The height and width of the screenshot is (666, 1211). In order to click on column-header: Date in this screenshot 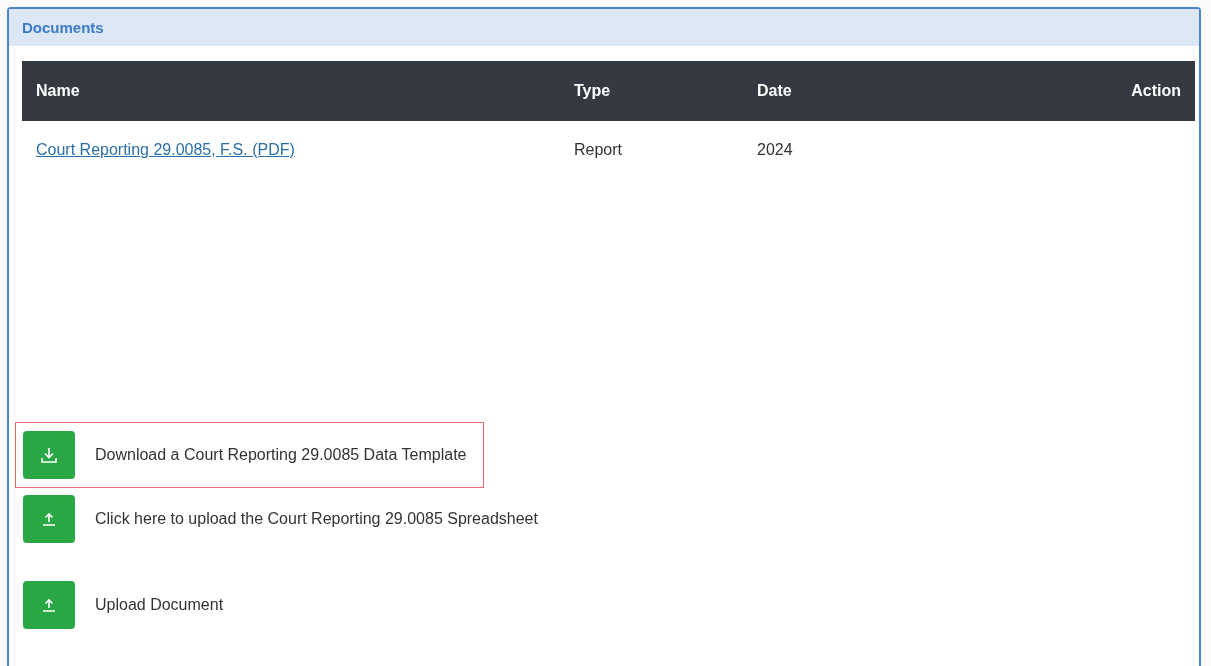, I will do `click(845, 91)`.